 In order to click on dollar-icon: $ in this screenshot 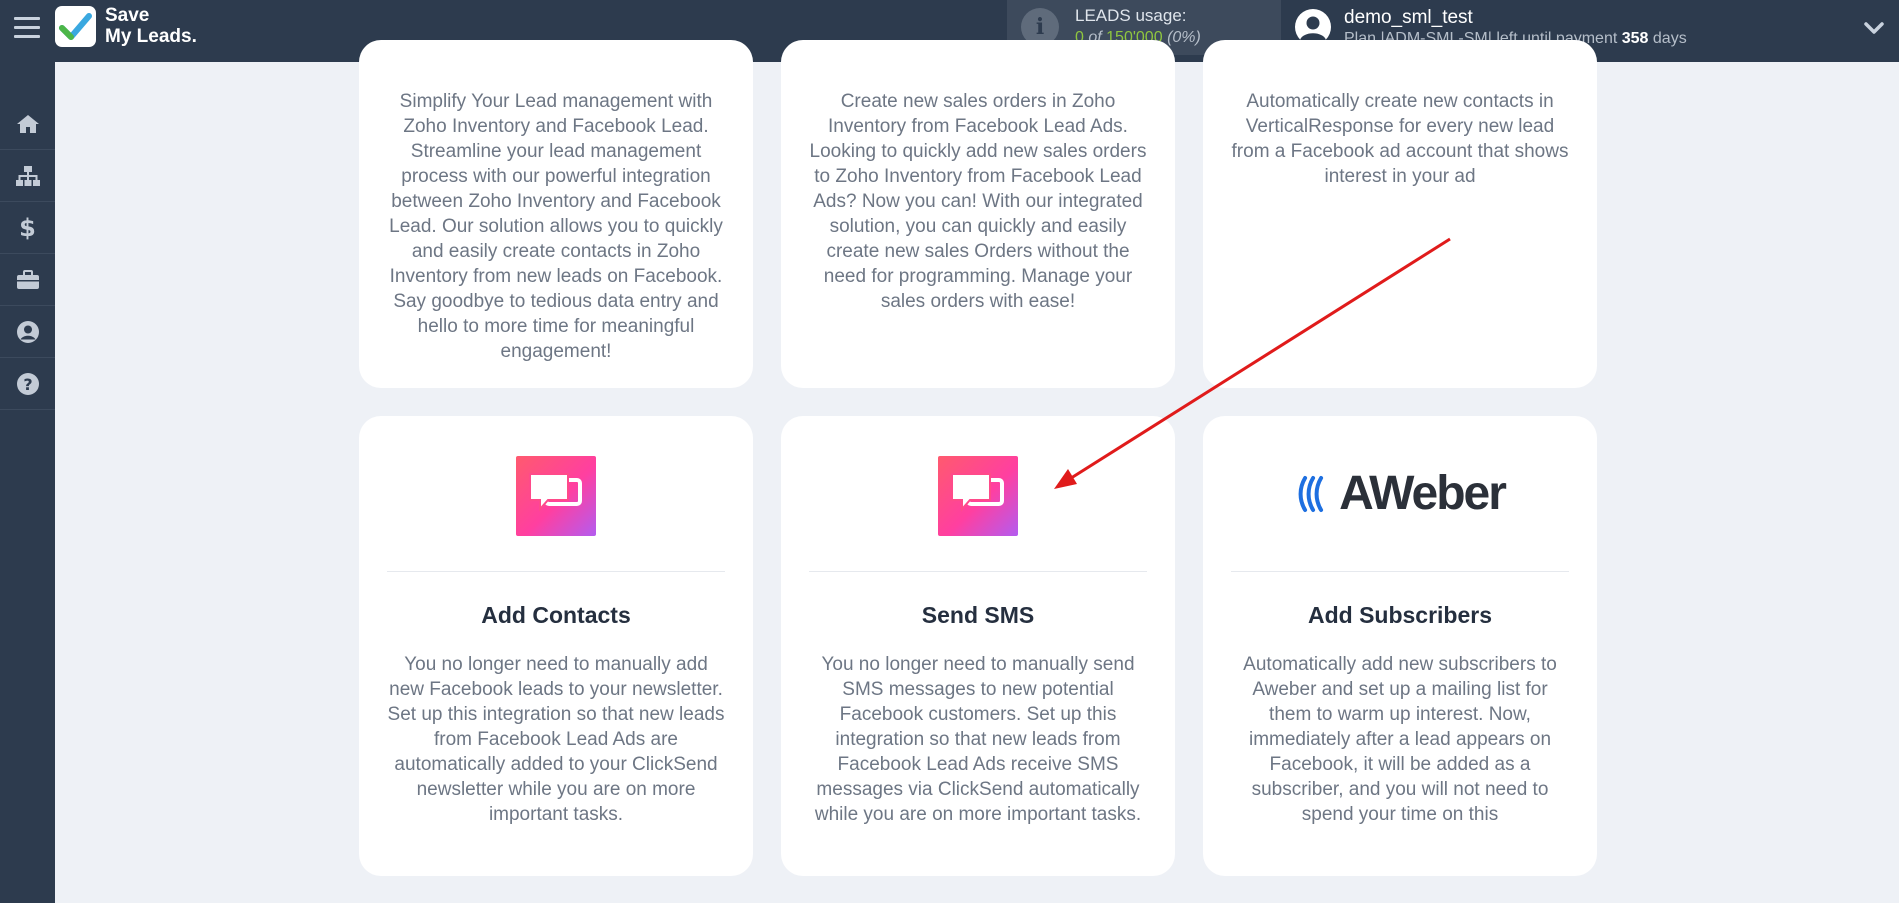, I will do `click(27, 227)`.